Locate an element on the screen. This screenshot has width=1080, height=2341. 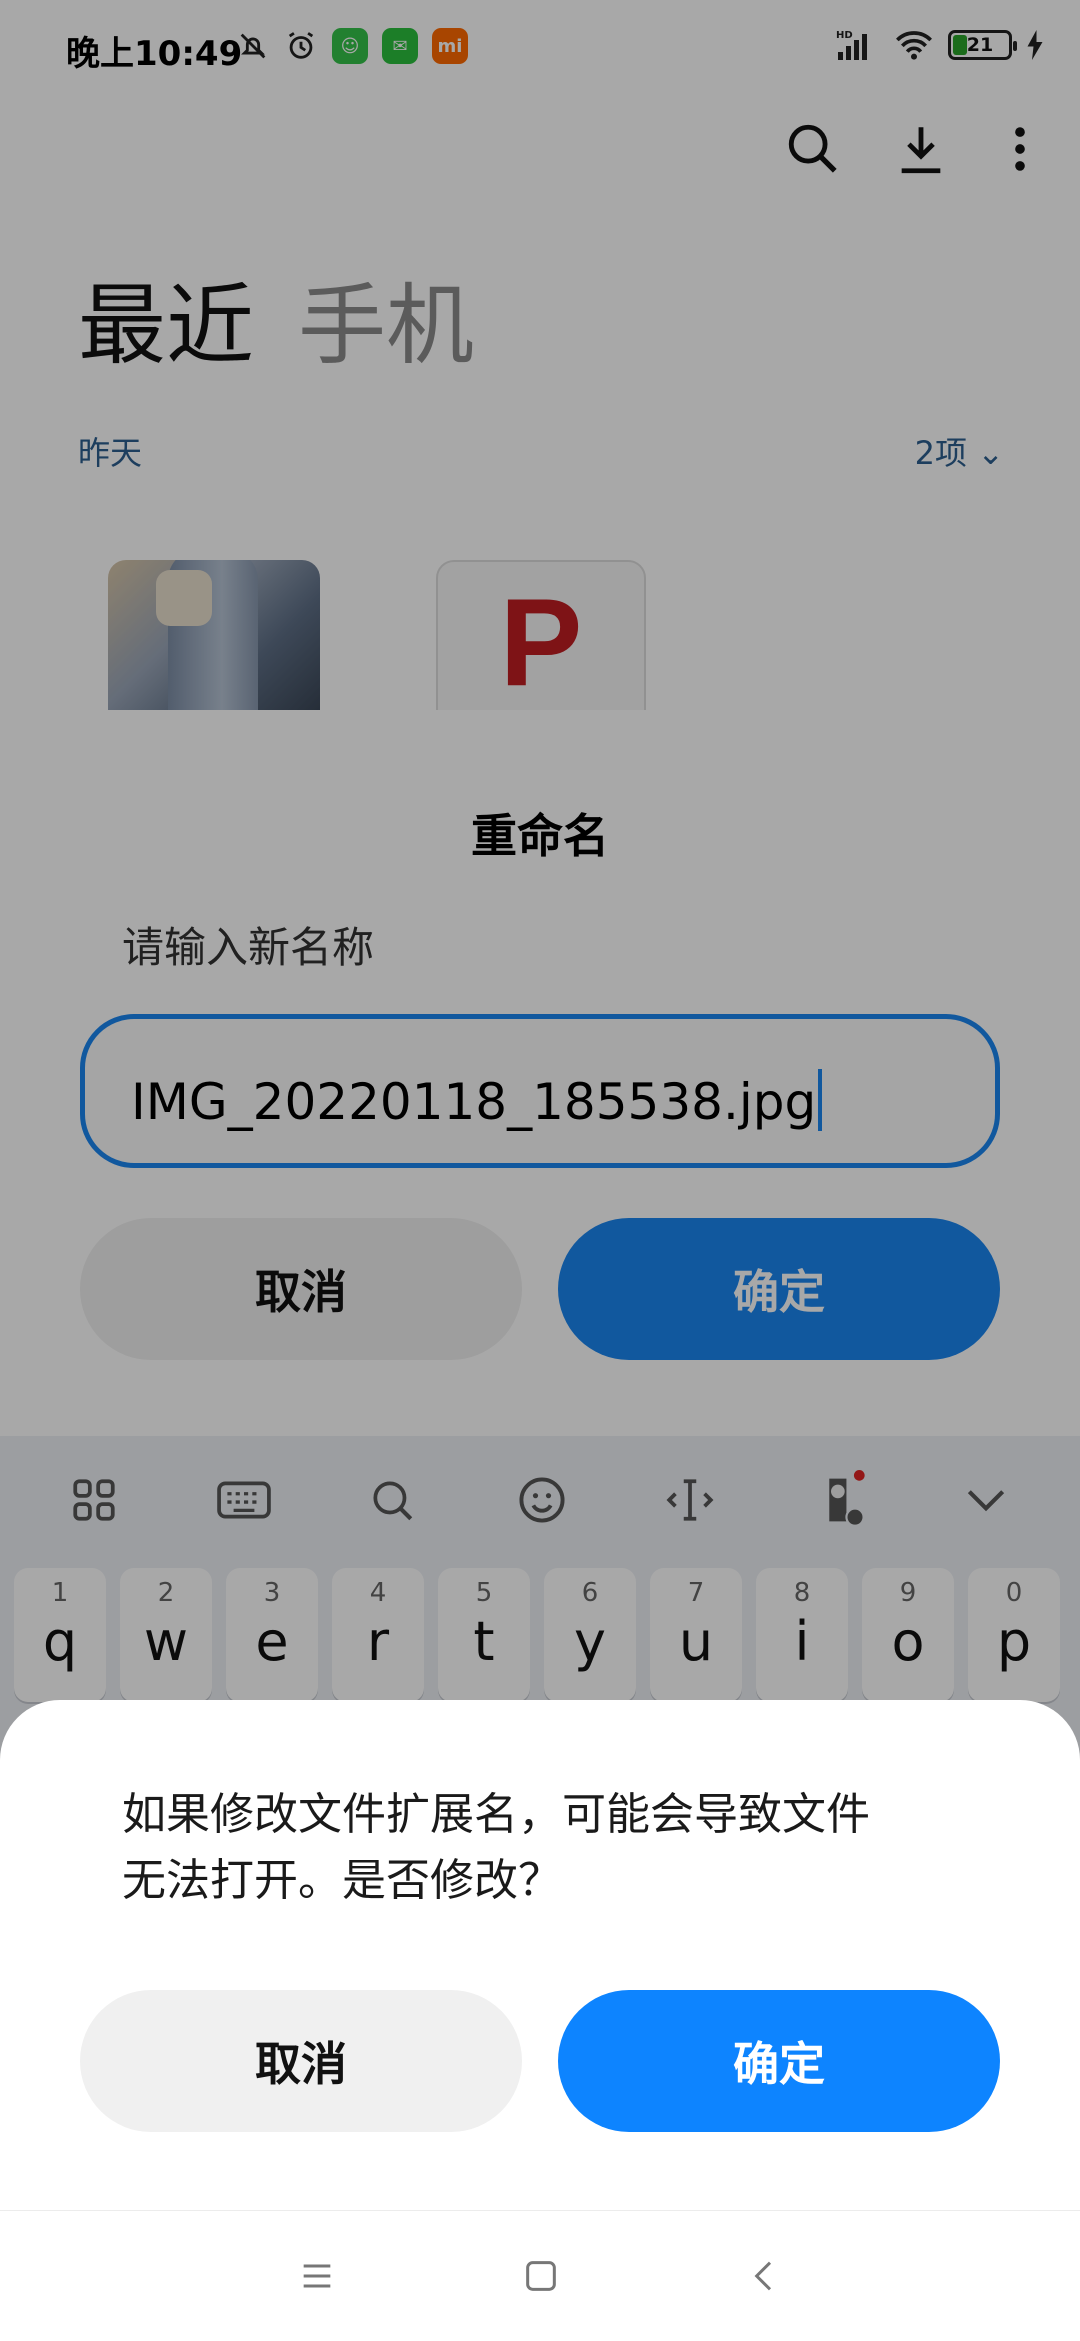
navigation-bar is located at coordinates (540, 2275).